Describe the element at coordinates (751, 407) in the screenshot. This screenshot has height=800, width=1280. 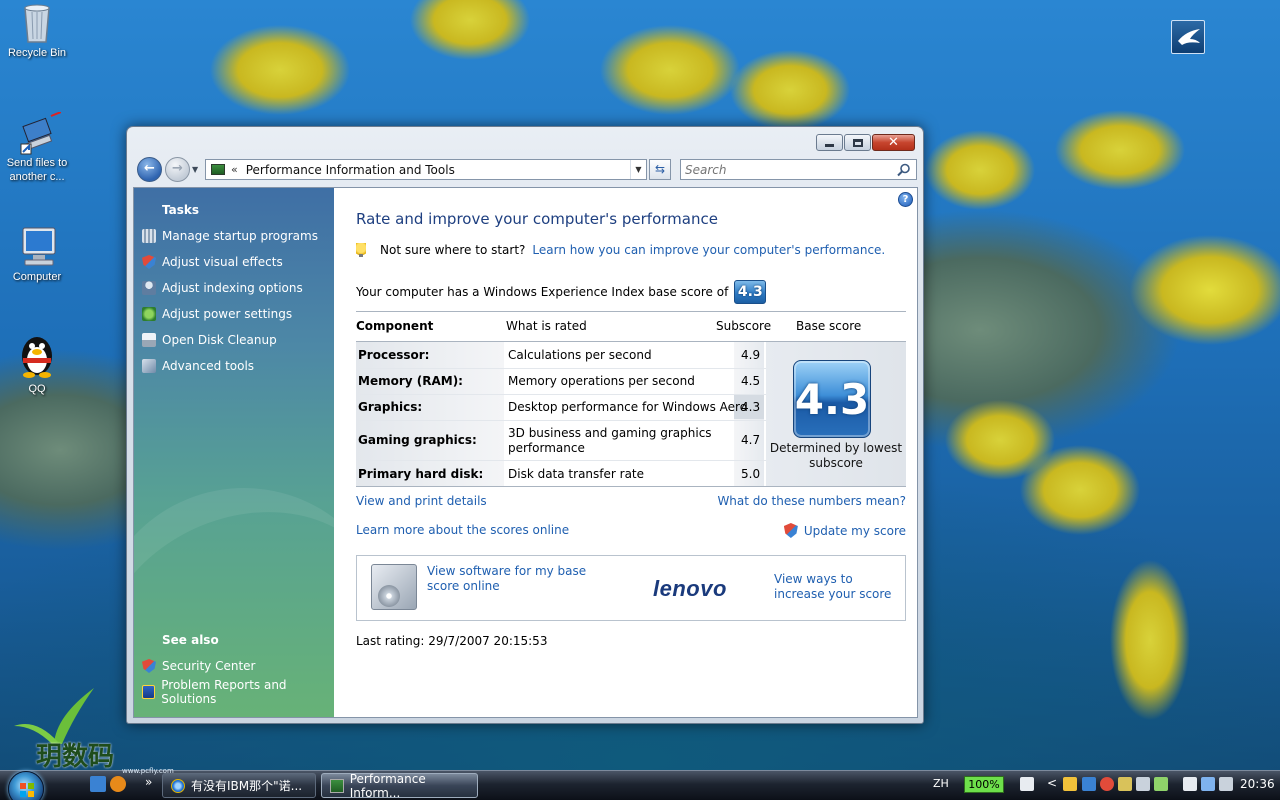
I see `subscore: 4.3` at that location.